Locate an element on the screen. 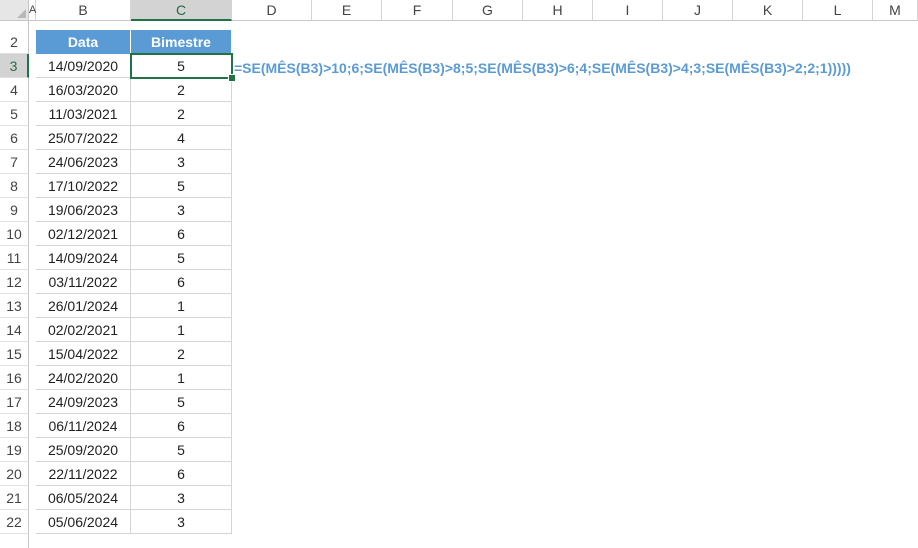 This screenshot has height=548, width=918. row-header-3: 3 is located at coordinates (14, 66).